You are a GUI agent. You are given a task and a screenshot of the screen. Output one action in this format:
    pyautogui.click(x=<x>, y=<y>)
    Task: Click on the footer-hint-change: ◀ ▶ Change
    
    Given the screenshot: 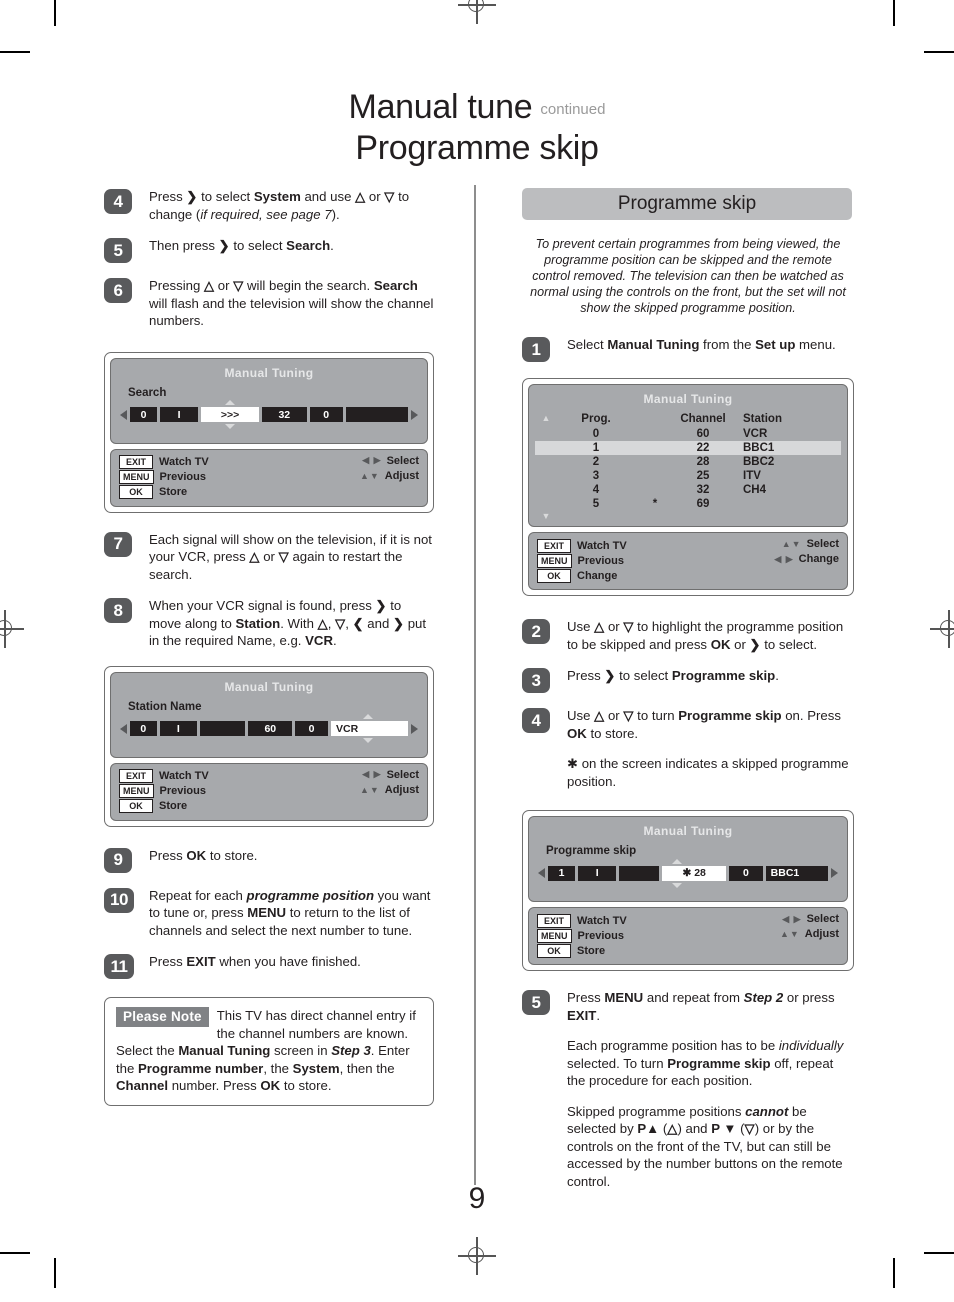 What is the action you would take?
    pyautogui.click(x=806, y=559)
    